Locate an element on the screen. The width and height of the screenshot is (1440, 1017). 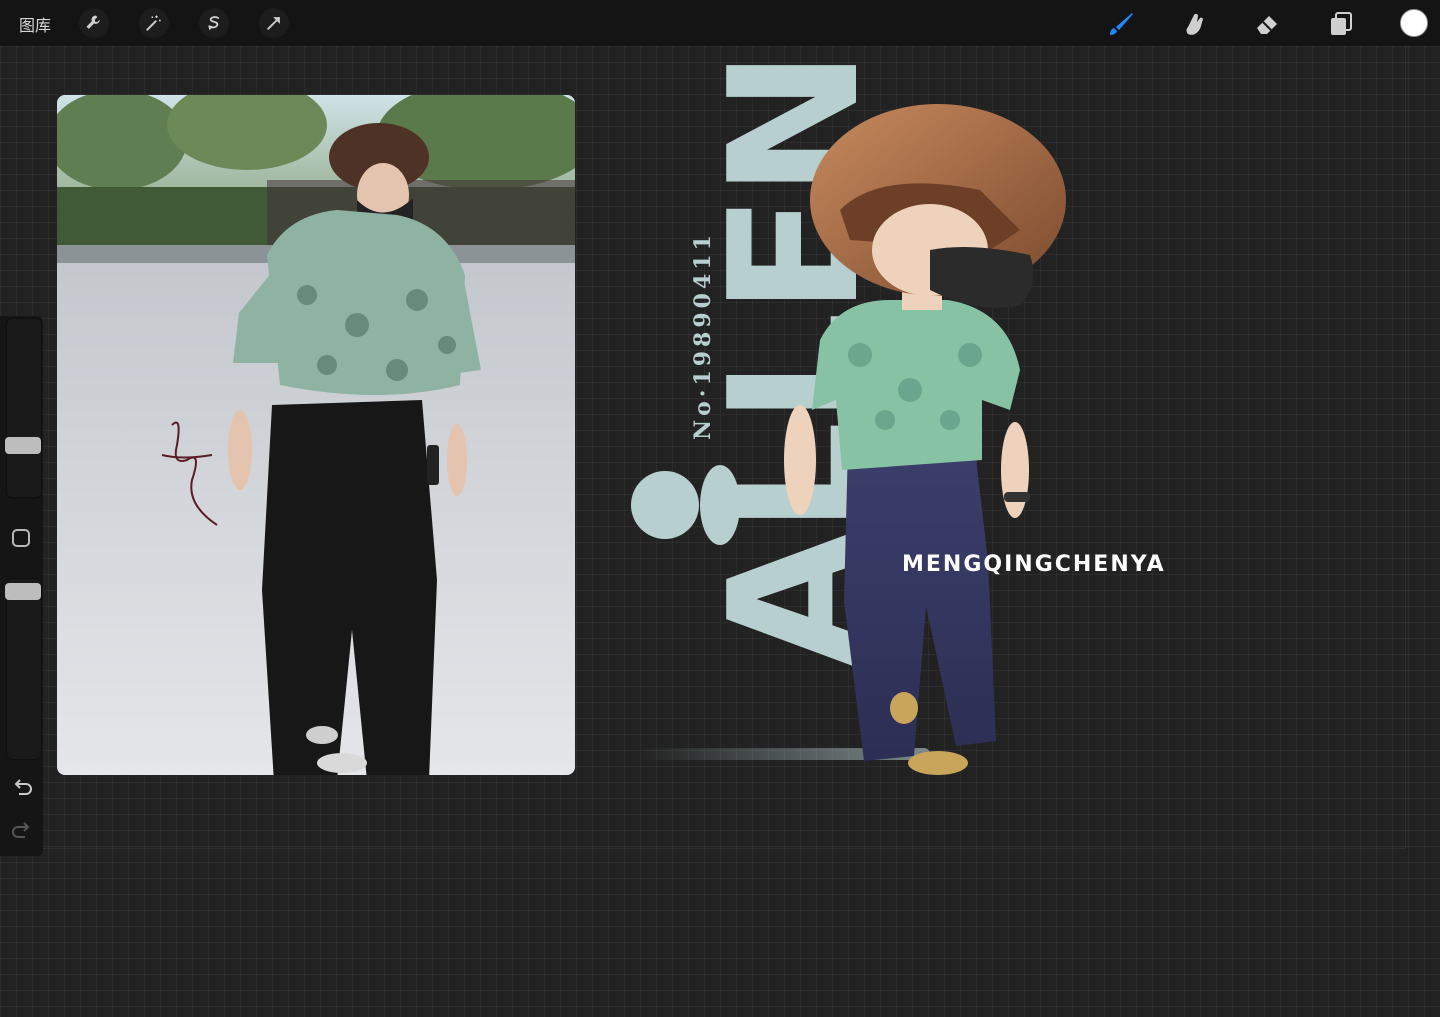
smudge-icon is located at coordinates (1194, 24).